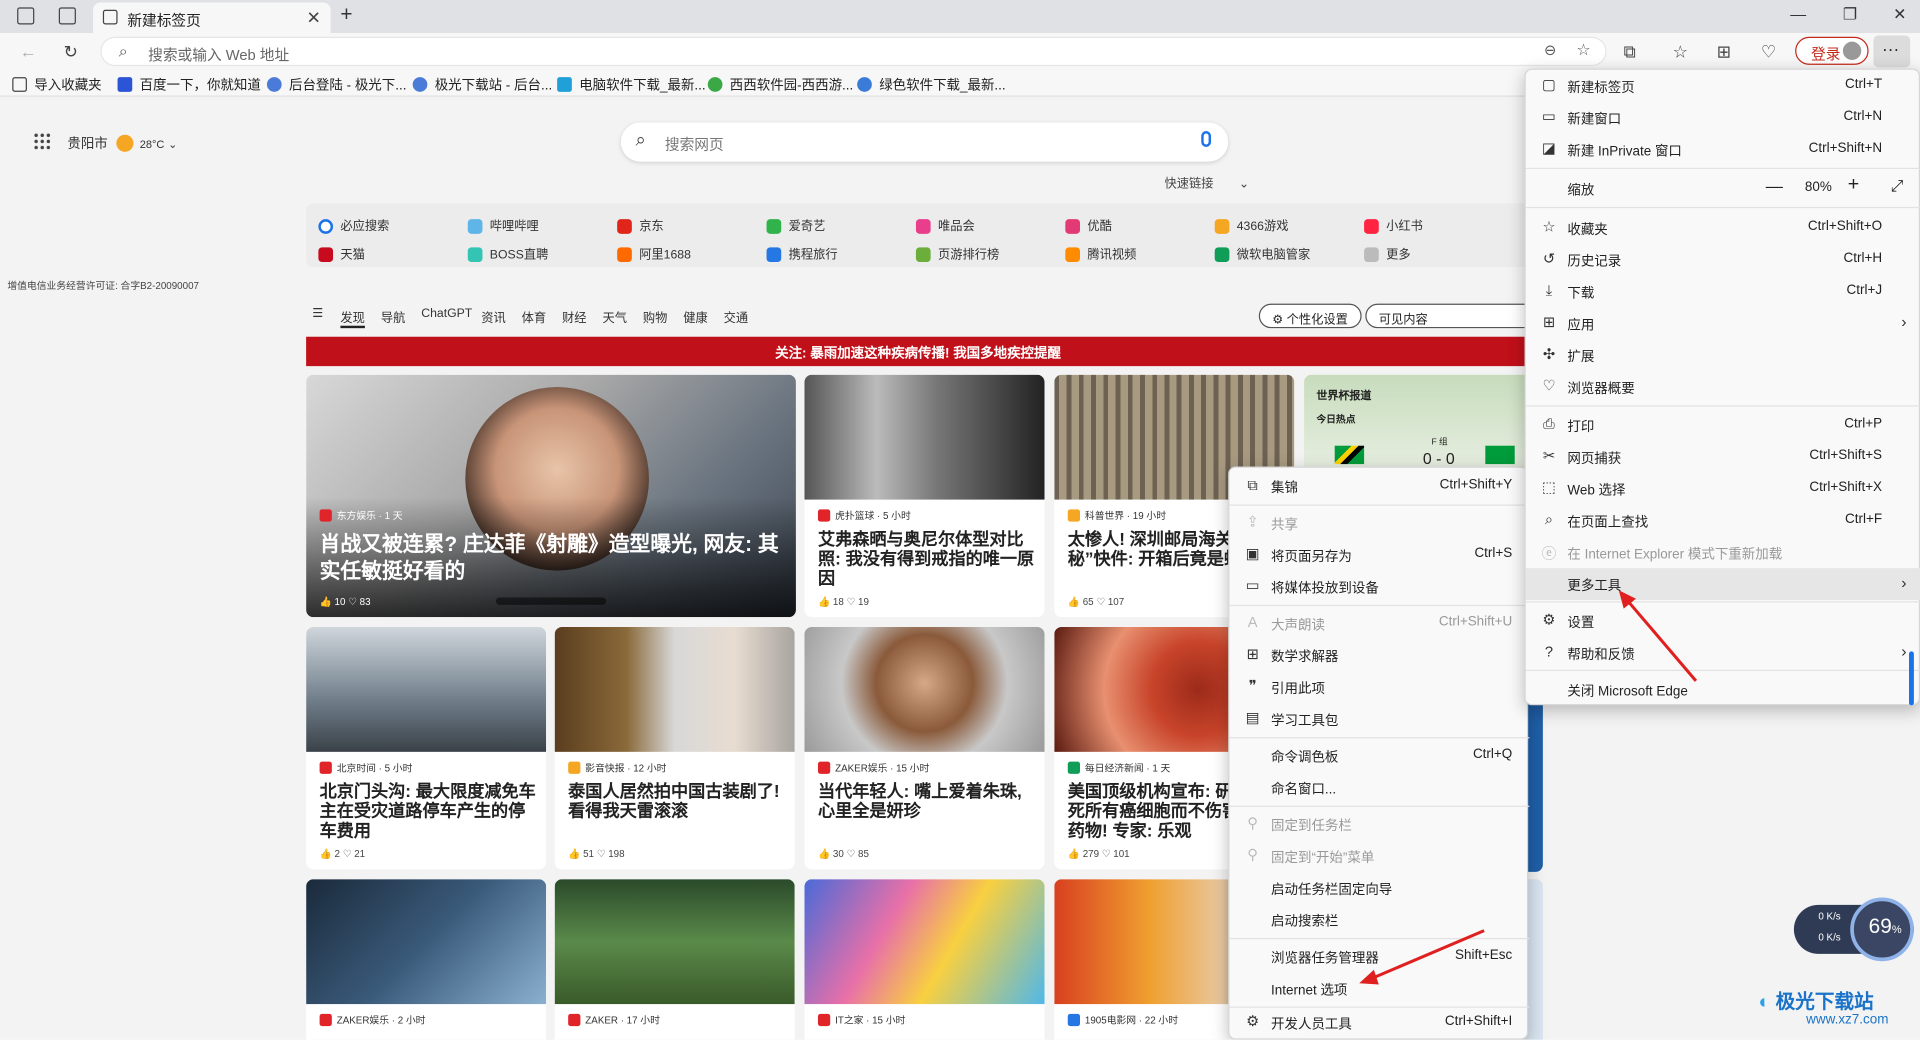 The width and height of the screenshot is (1920, 1040). What do you see at coordinates (1764, 1002) in the screenshot?
I see `logo-icon: ◐` at bounding box center [1764, 1002].